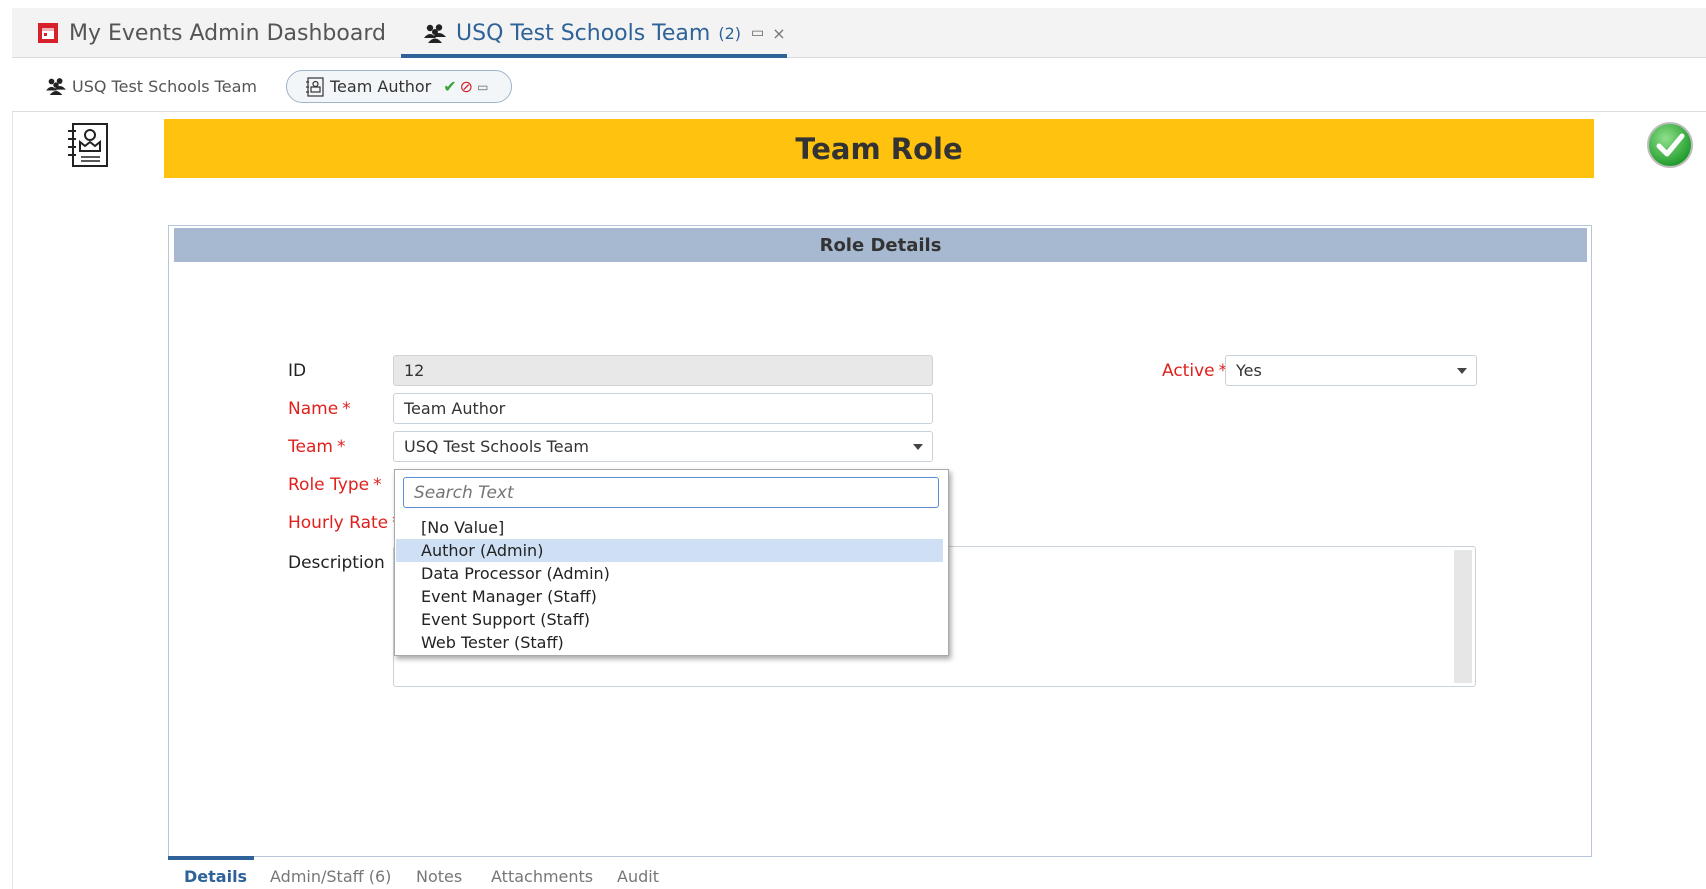 This screenshot has width=1706, height=889. Describe the element at coordinates (164, 86) in the screenshot. I see `breadcrumb-team-label: USQ Test Schools Team` at that location.